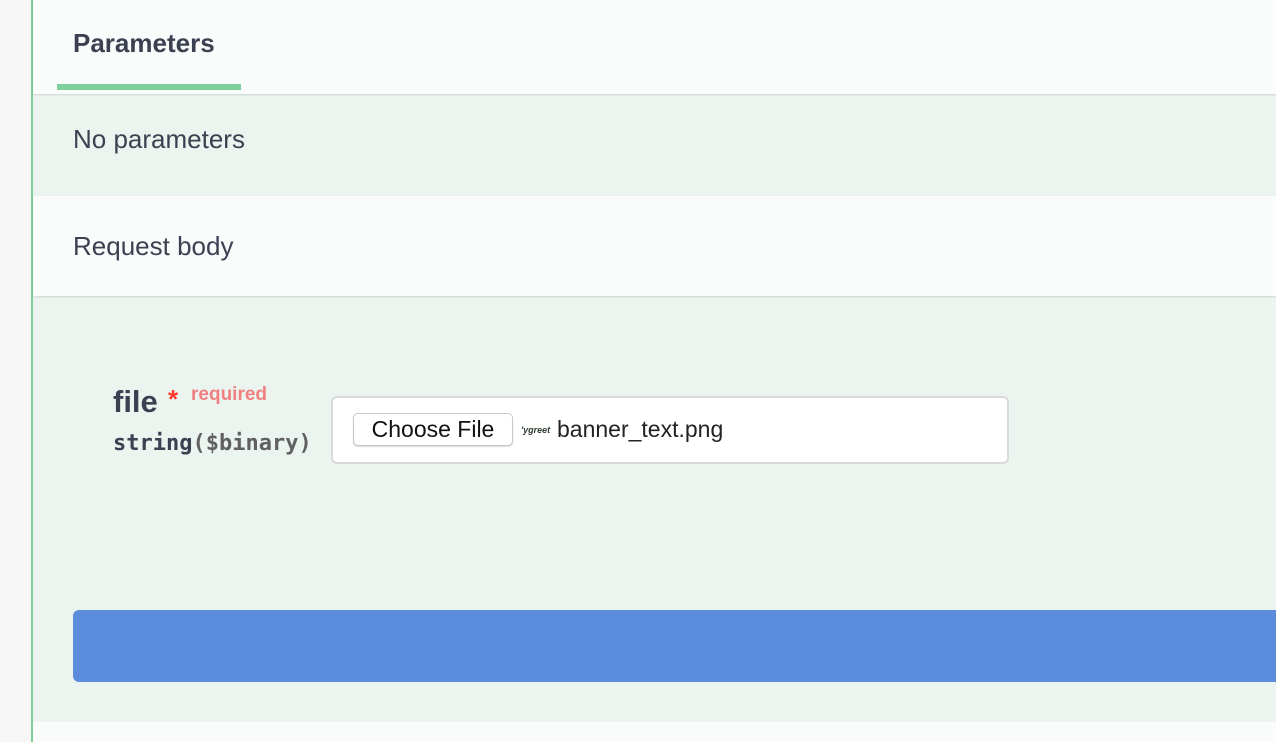  I want to click on tab-parameters-label: Parameters, so click(144, 43).